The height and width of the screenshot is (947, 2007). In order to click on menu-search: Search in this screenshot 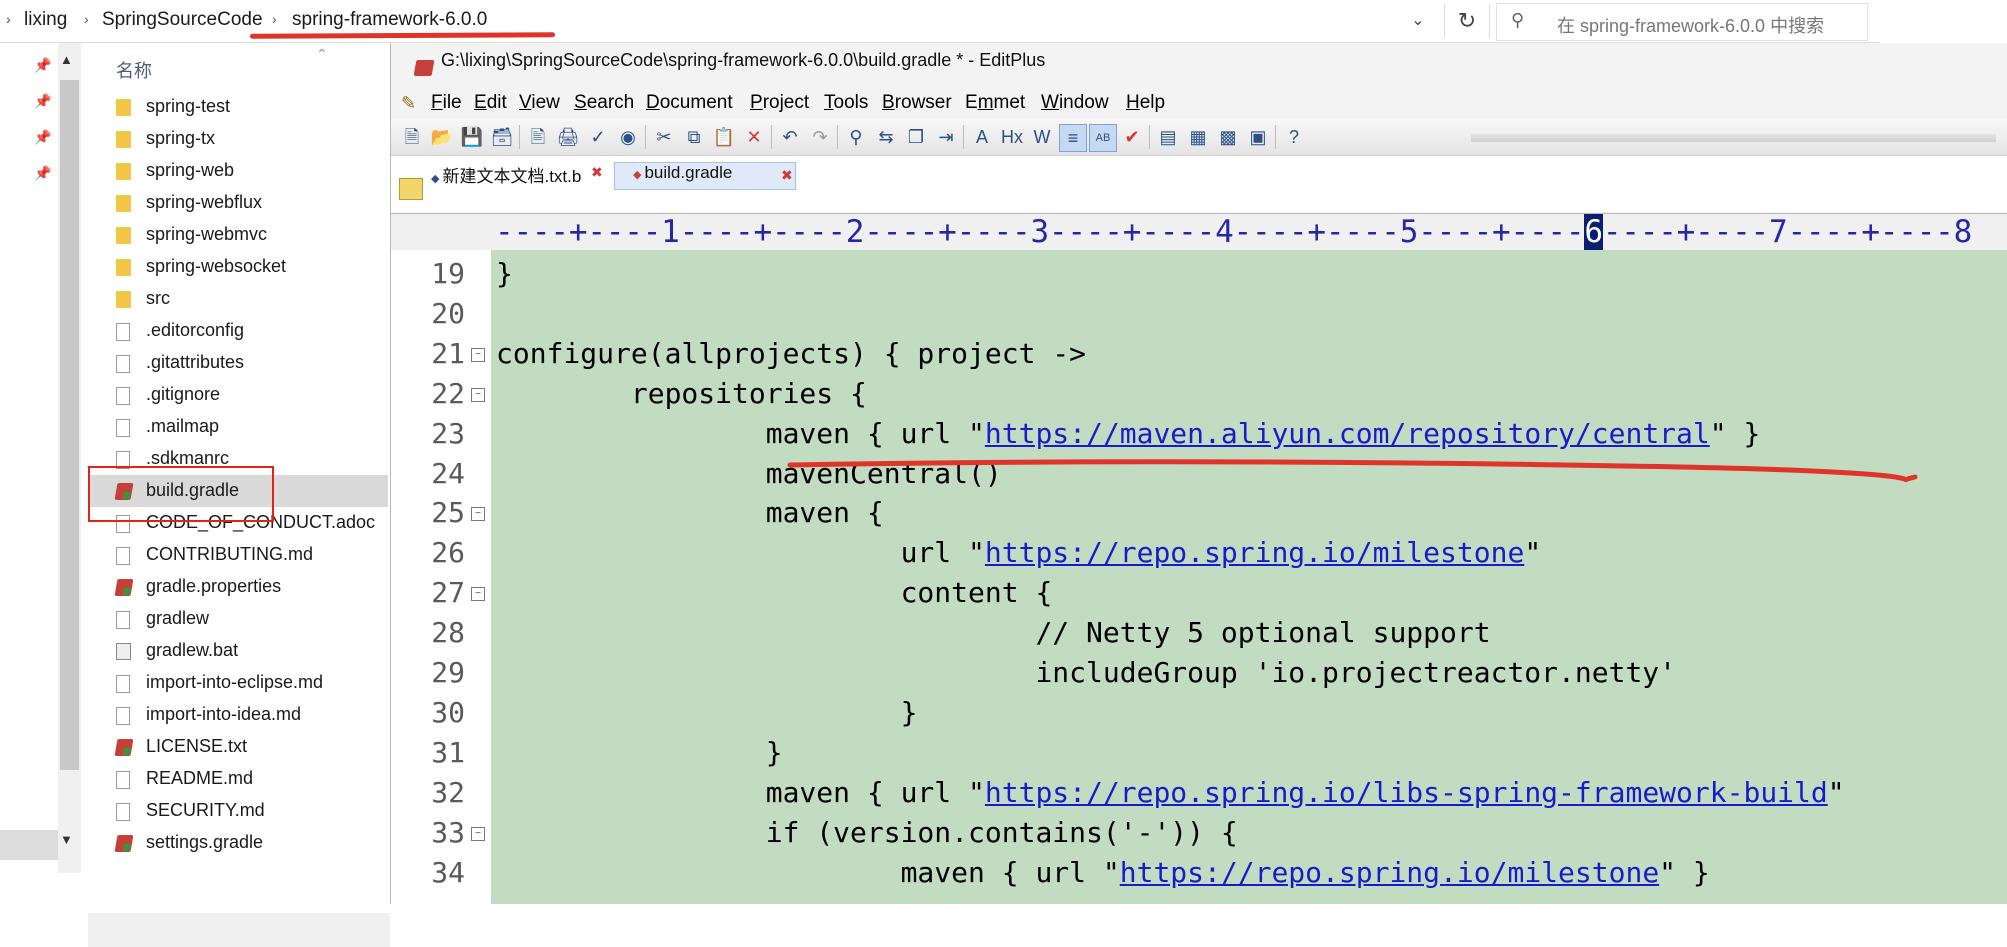, I will do `click(604, 103)`.